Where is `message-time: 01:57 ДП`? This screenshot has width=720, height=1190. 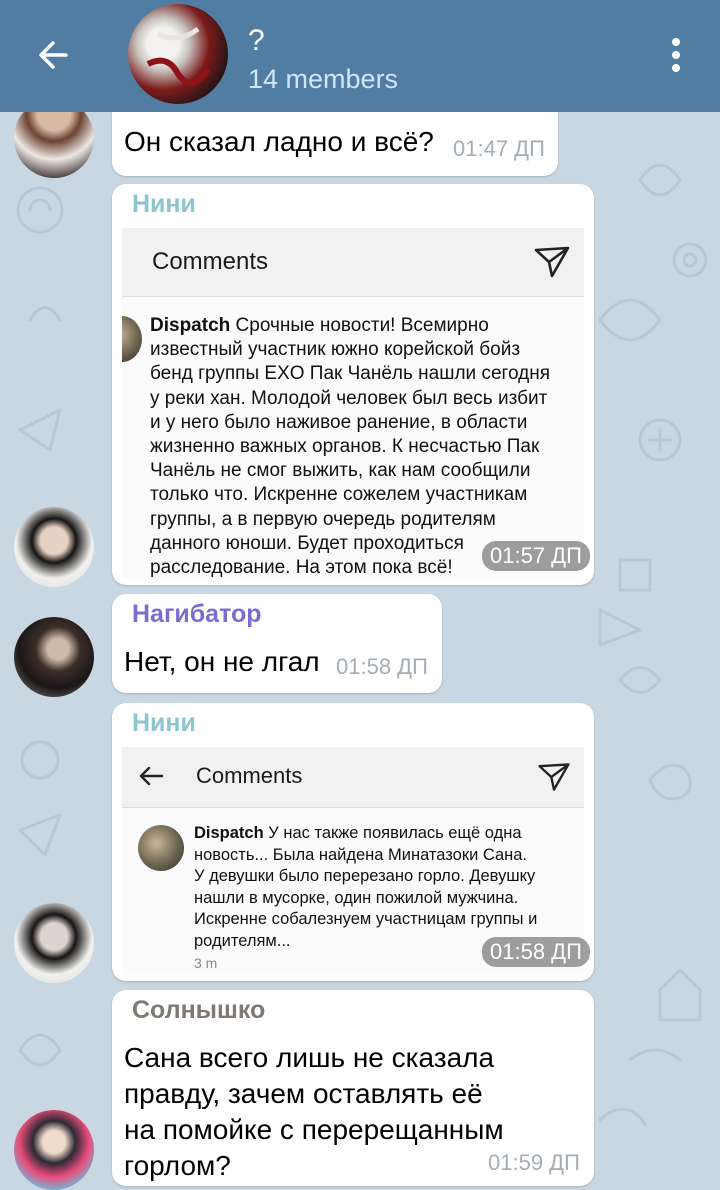
message-time: 01:57 ДП is located at coordinates (536, 556).